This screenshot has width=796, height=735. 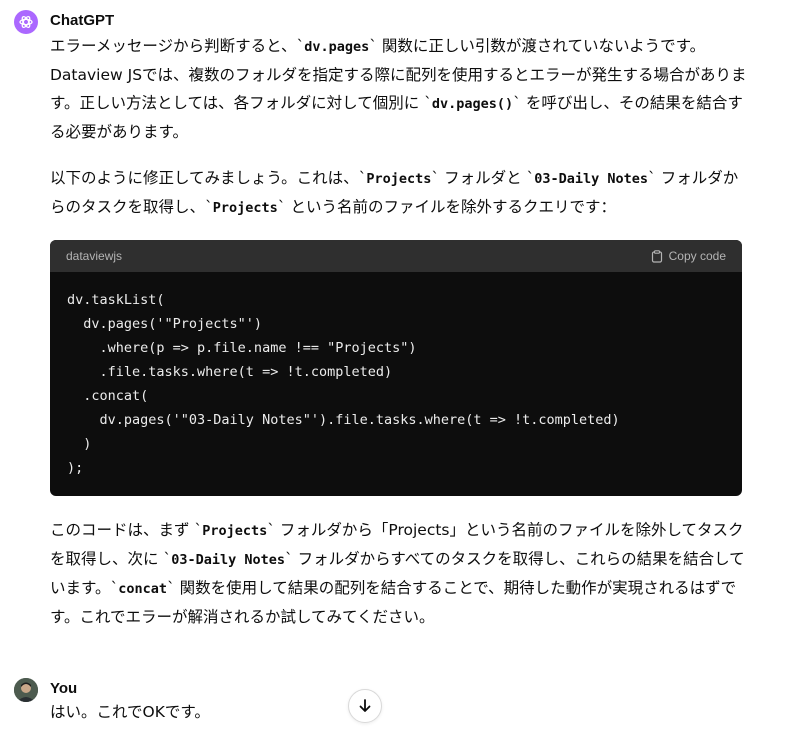 I want to click on copy-code-label: Copy code, so click(x=697, y=256).